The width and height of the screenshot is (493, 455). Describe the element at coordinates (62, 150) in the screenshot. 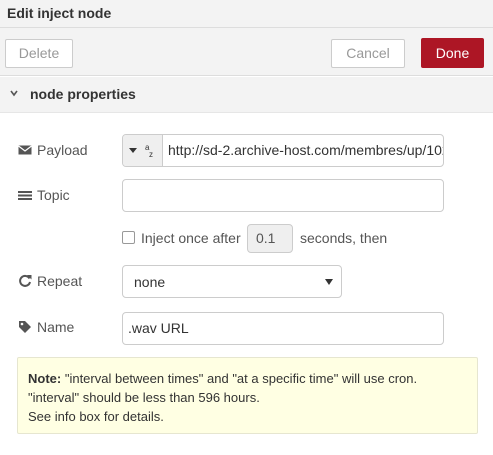

I see `payload-label: Payload` at that location.